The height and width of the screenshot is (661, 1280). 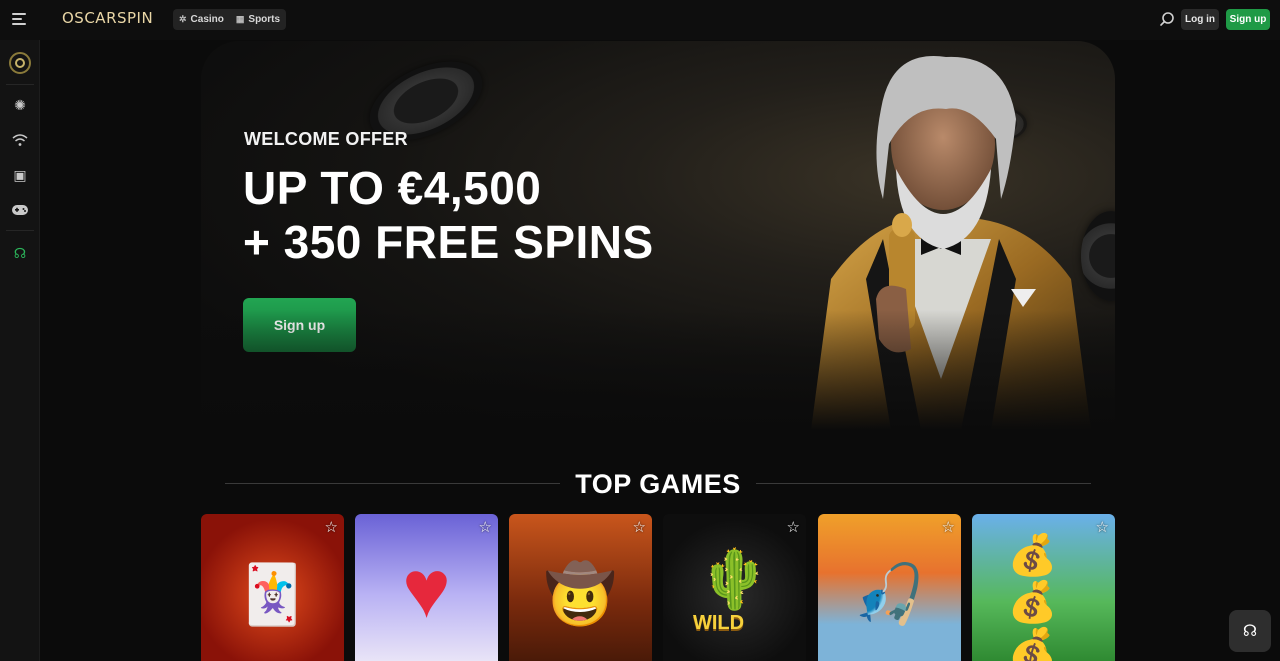 What do you see at coordinates (448, 242) in the screenshot?
I see `hero-headline-line2: + 350 FREE SPINS` at bounding box center [448, 242].